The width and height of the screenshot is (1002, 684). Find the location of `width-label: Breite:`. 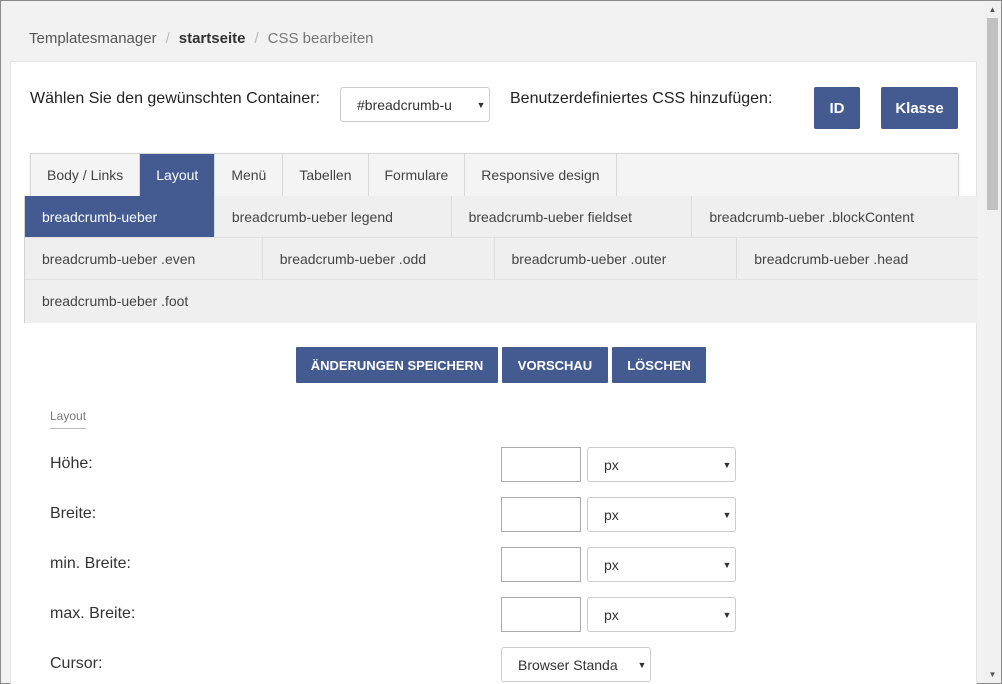

width-label: Breite: is located at coordinates (73, 513).